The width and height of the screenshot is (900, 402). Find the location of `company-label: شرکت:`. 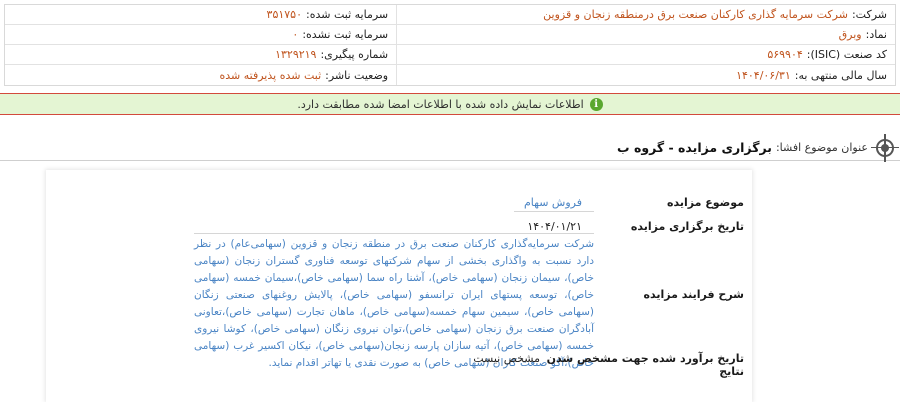

company-label: شرکت: is located at coordinates (869, 14).